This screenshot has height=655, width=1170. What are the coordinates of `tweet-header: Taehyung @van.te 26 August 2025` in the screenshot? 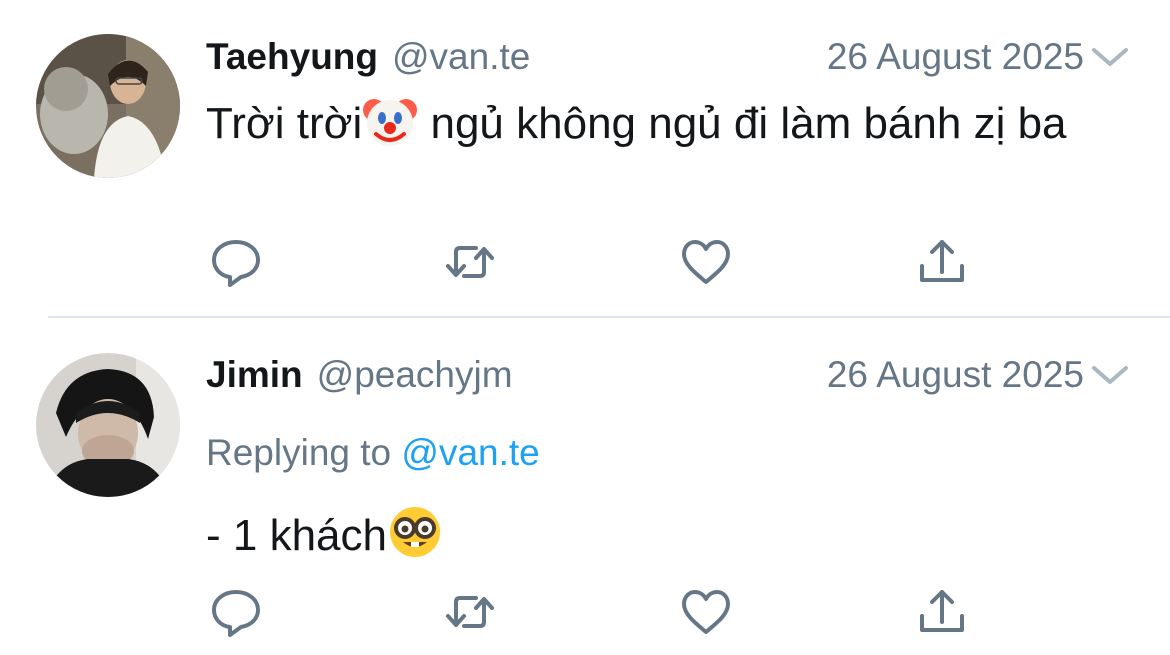 It's located at (668, 60).